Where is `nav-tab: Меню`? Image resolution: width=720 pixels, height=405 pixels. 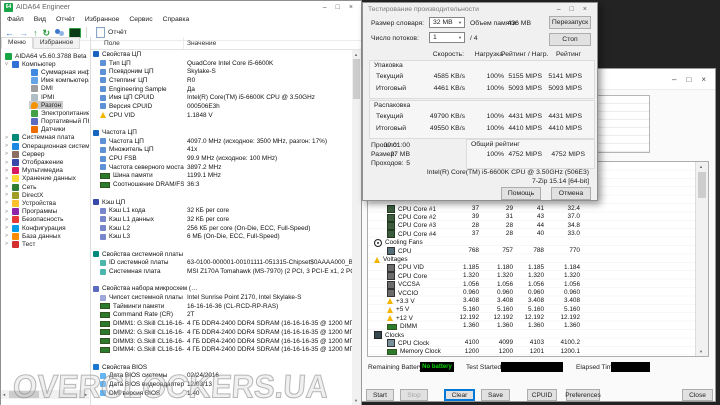
nav-tab: Меню is located at coordinates (17, 43).